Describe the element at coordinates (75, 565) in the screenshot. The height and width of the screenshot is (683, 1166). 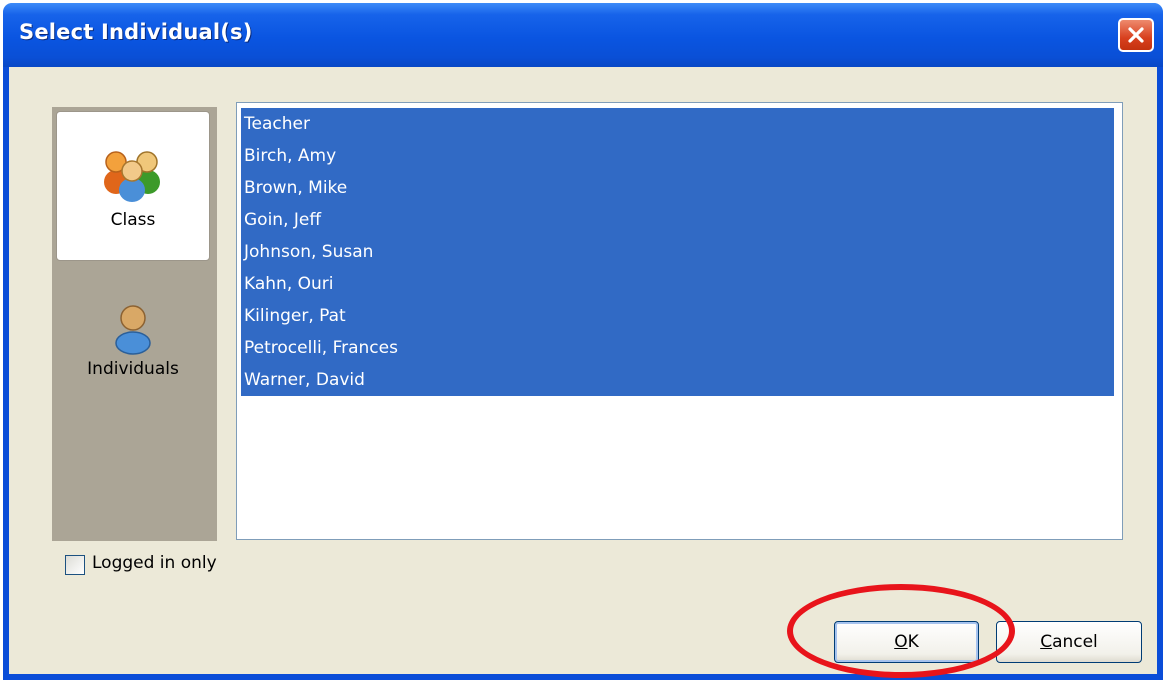
I see `logged-in-only-checkbox` at that location.